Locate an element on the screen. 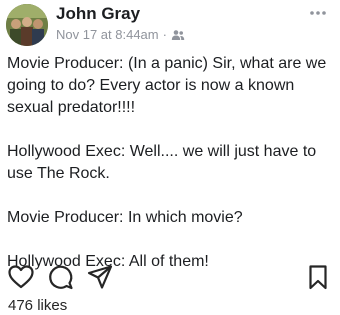  bookmark-icon is located at coordinates (318, 277).